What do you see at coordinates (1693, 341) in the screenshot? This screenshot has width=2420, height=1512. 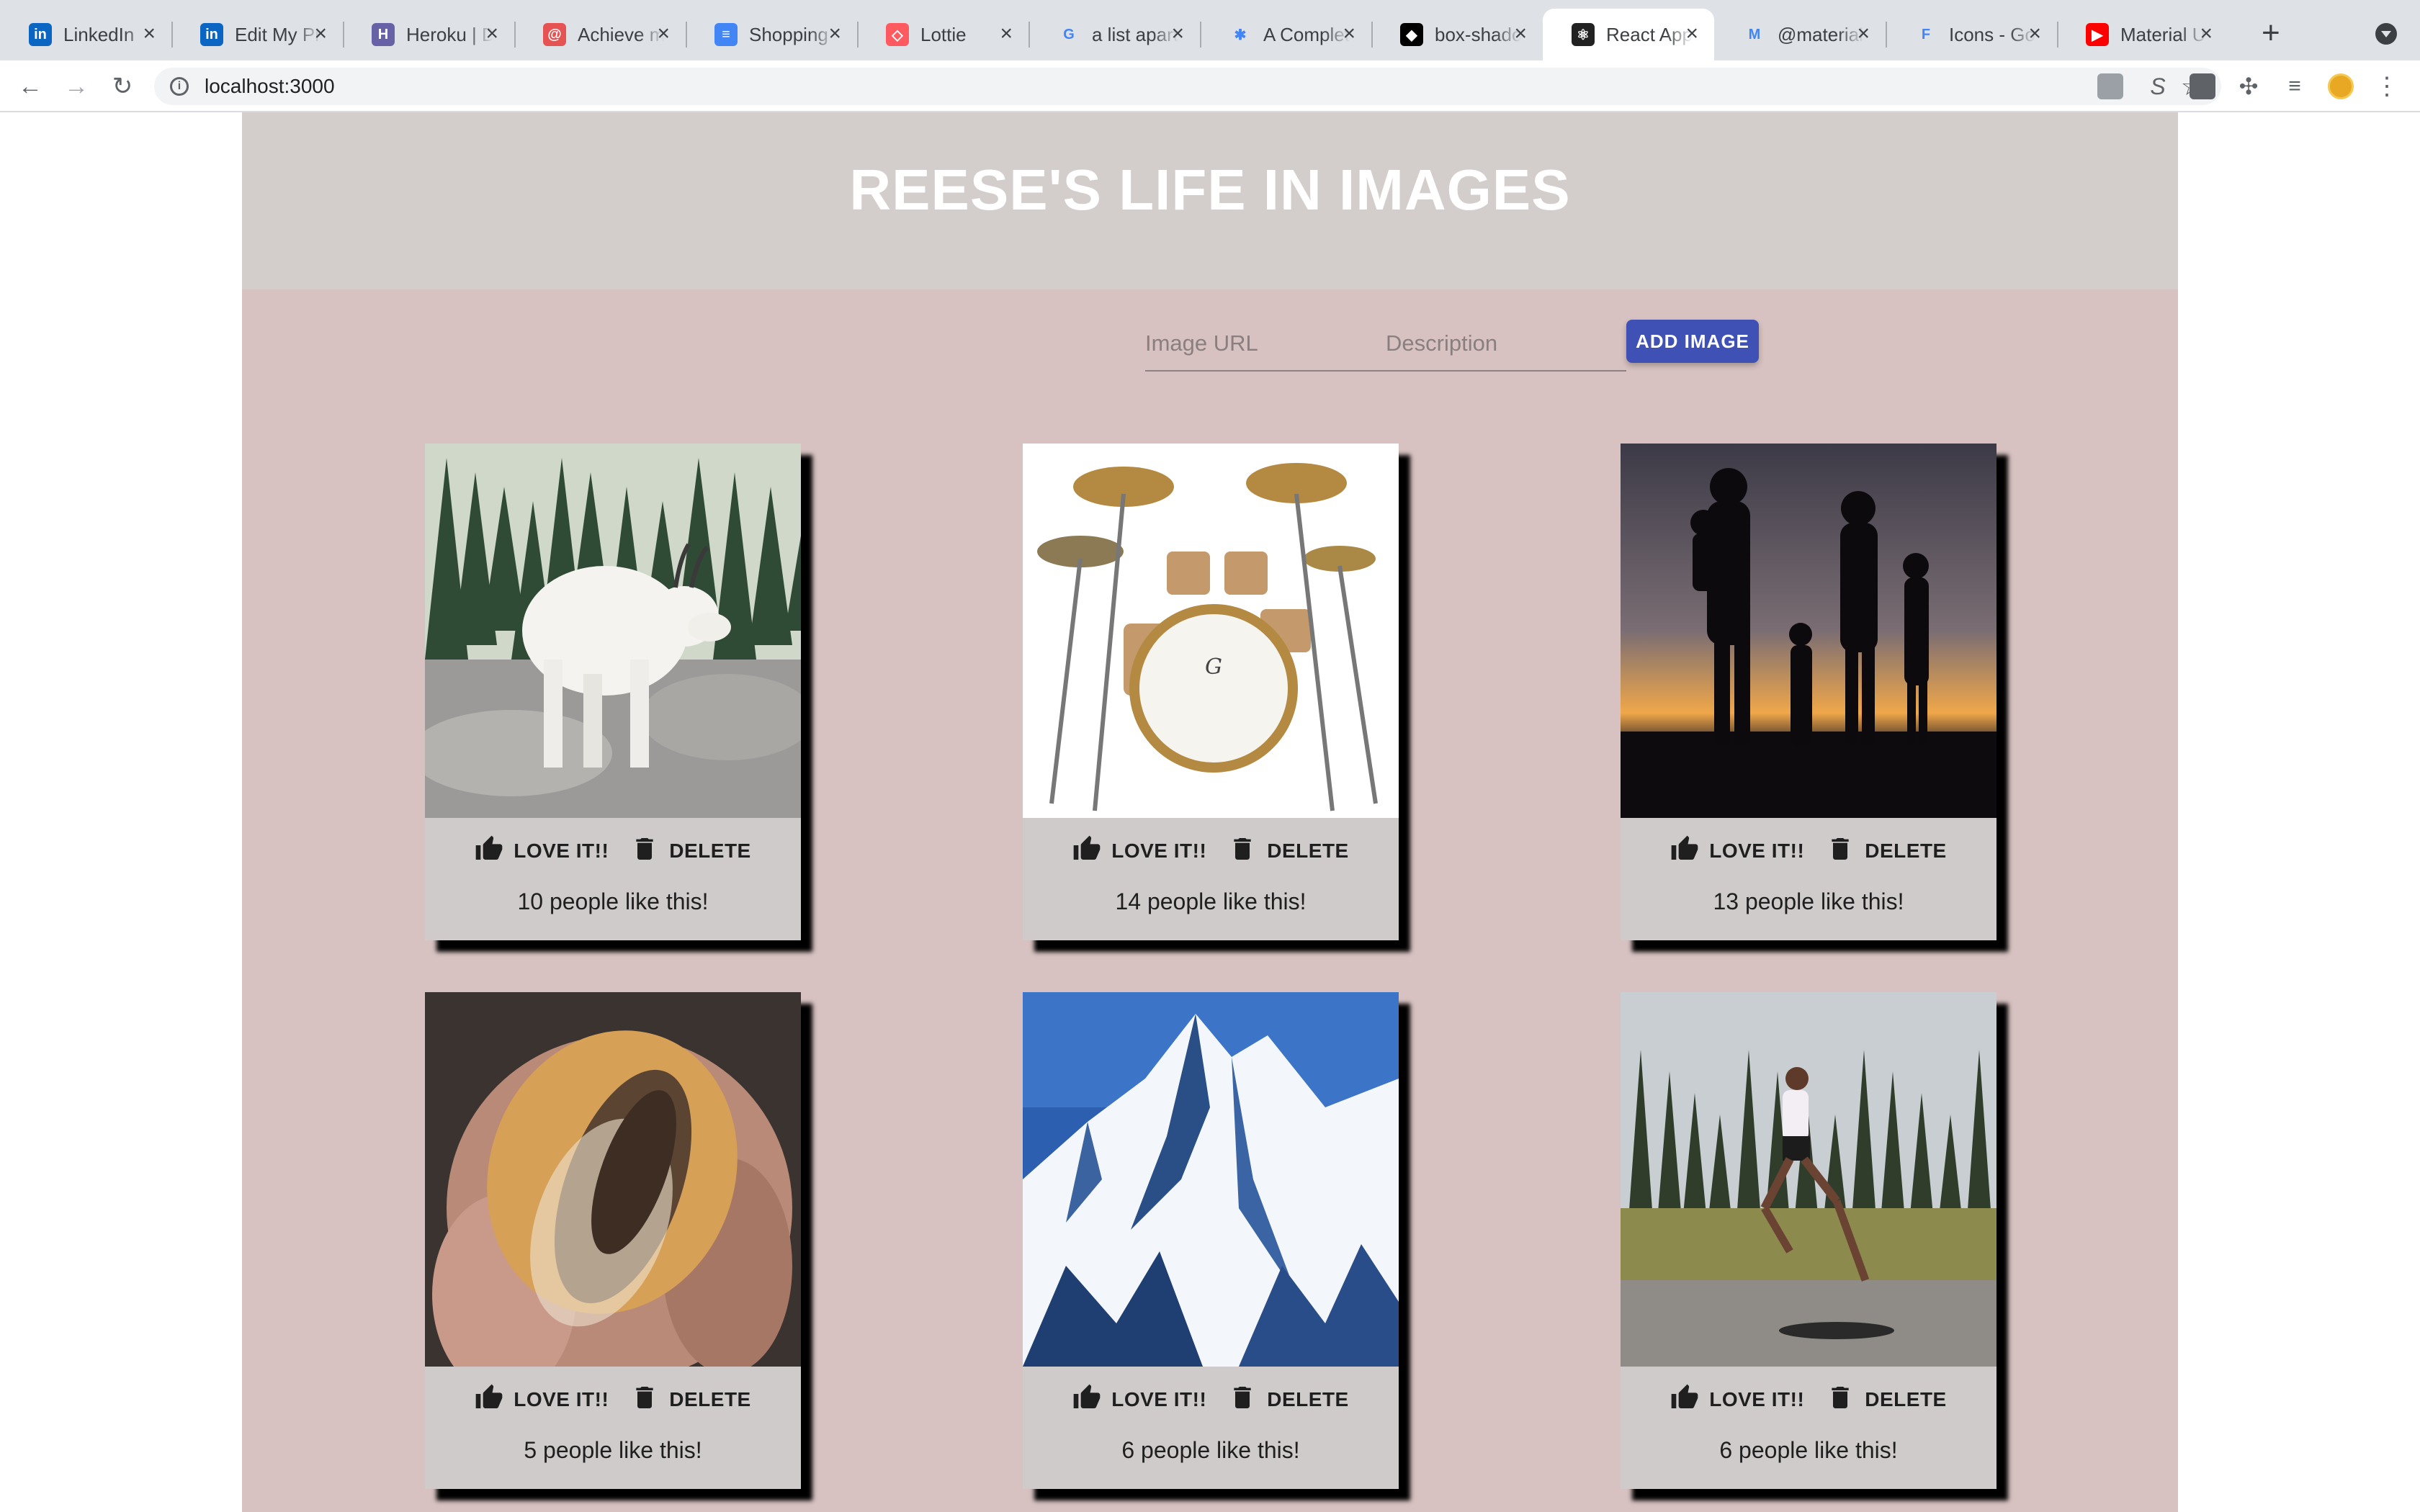 I see `add-image-button: ADD IMAGE` at bounding box center [1693, 341].